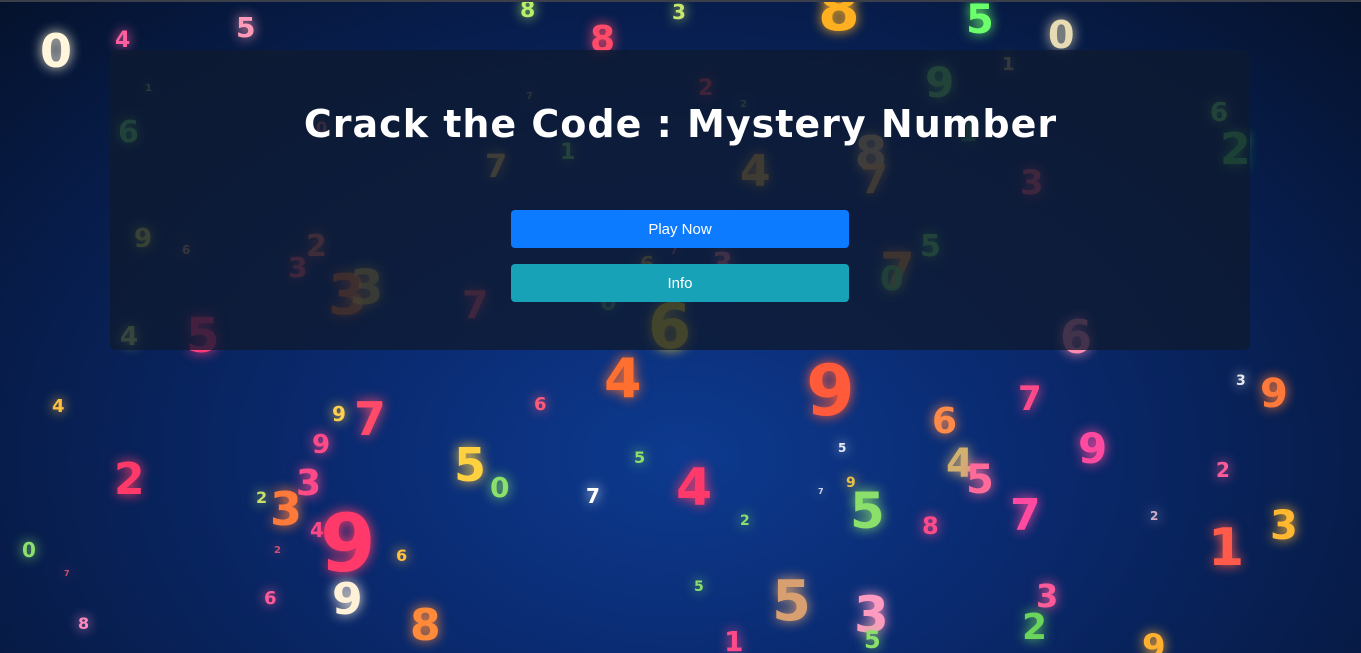 This screenshot has height=653, width=1361. What do you see at coordinates (680, 124) in the screenshot?
I see `page-title: Crack the Code : Mystery Number` at bounding box center [680, 124].